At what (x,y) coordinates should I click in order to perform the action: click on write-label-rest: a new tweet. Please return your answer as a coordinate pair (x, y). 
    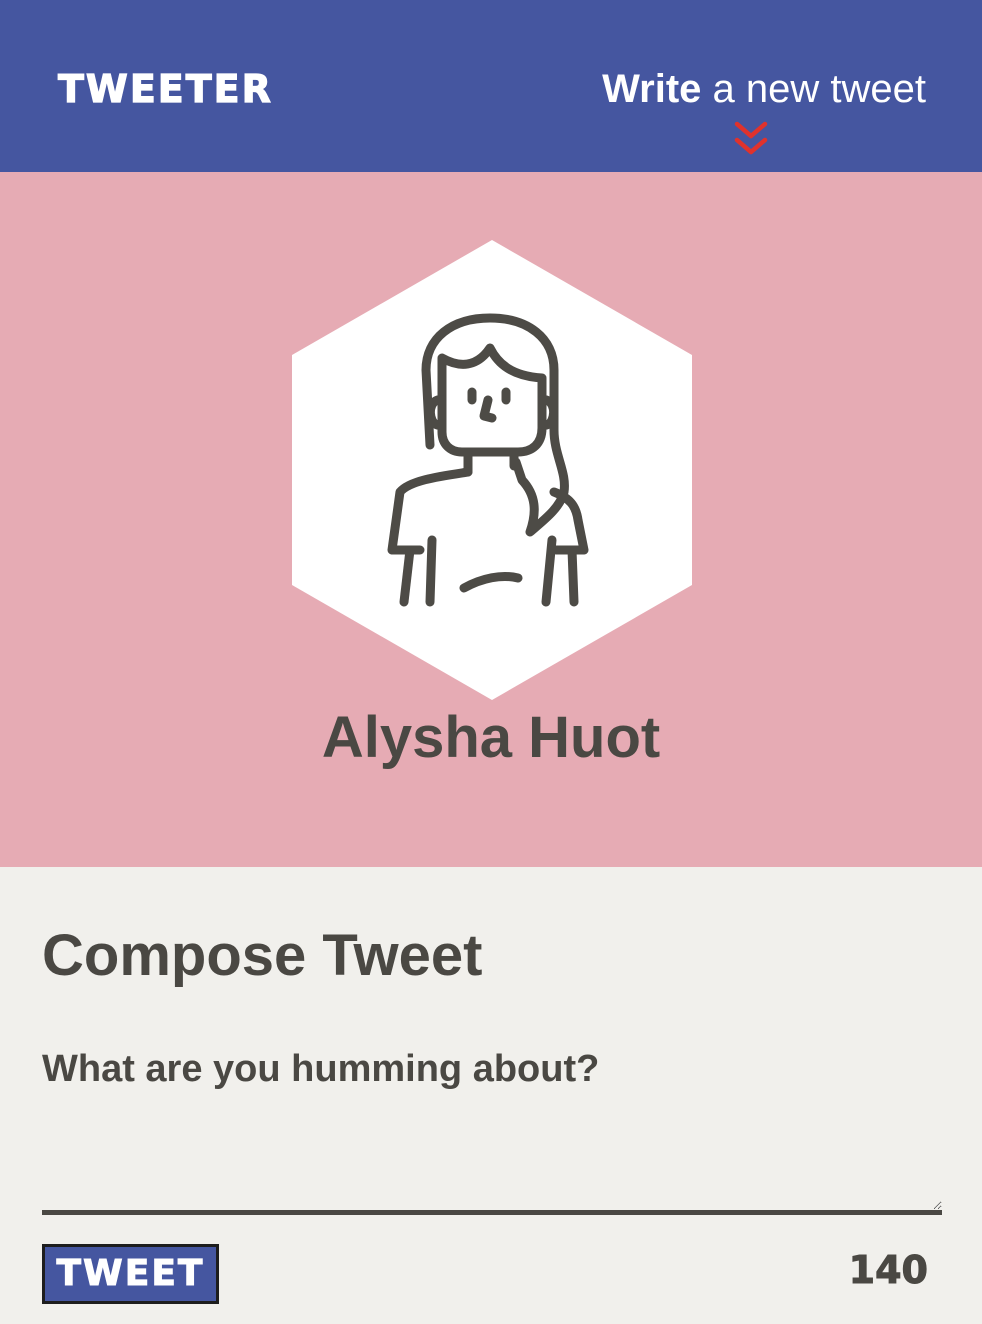
    Looking at the image, I should click on (813, 89).